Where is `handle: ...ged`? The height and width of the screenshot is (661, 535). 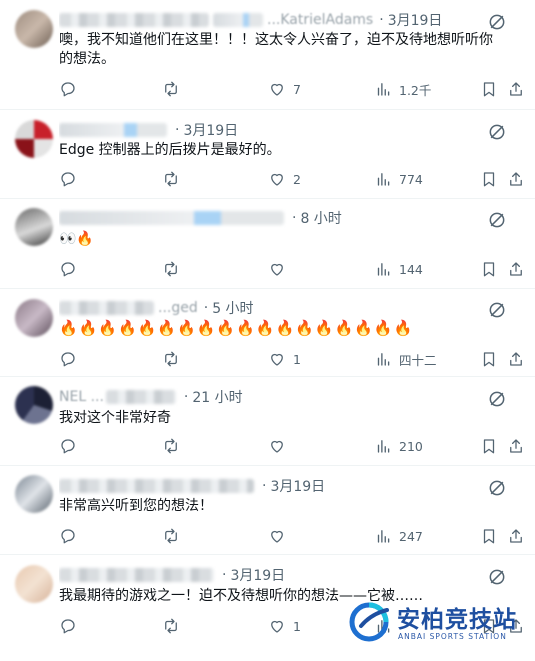 handle: ...ged is located at coordinates (178, 308).